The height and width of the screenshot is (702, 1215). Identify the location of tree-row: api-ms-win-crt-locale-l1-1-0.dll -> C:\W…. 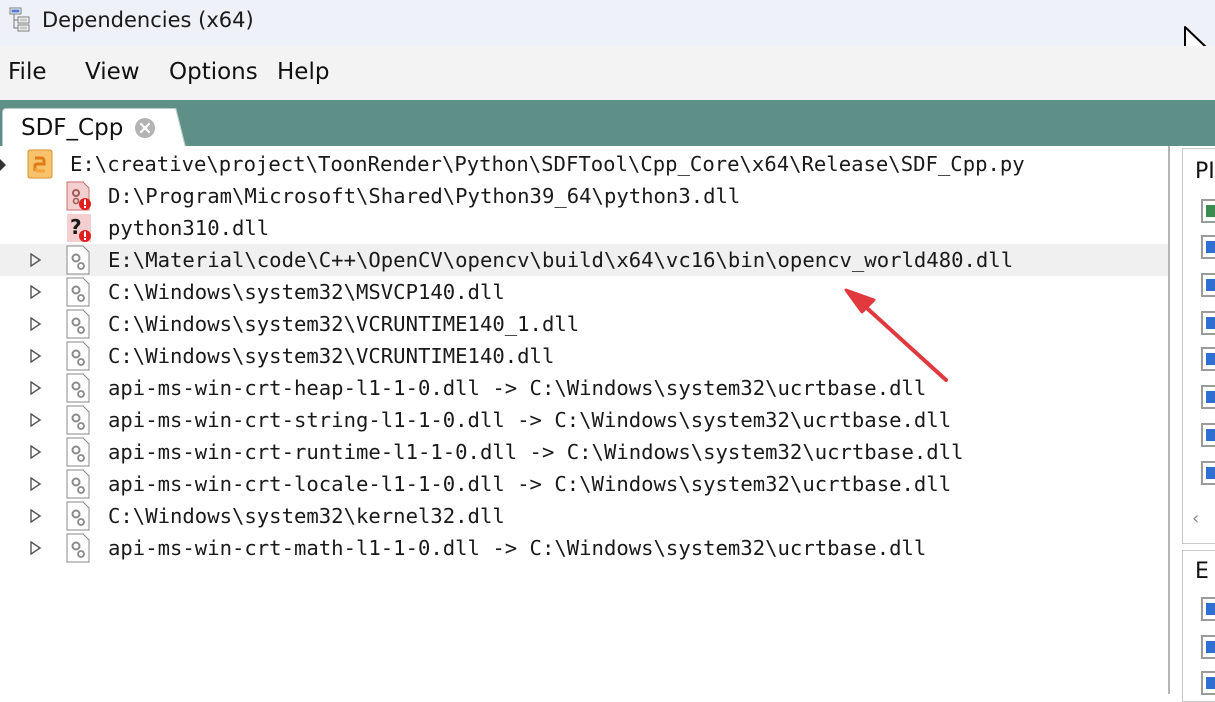
(584, 484).